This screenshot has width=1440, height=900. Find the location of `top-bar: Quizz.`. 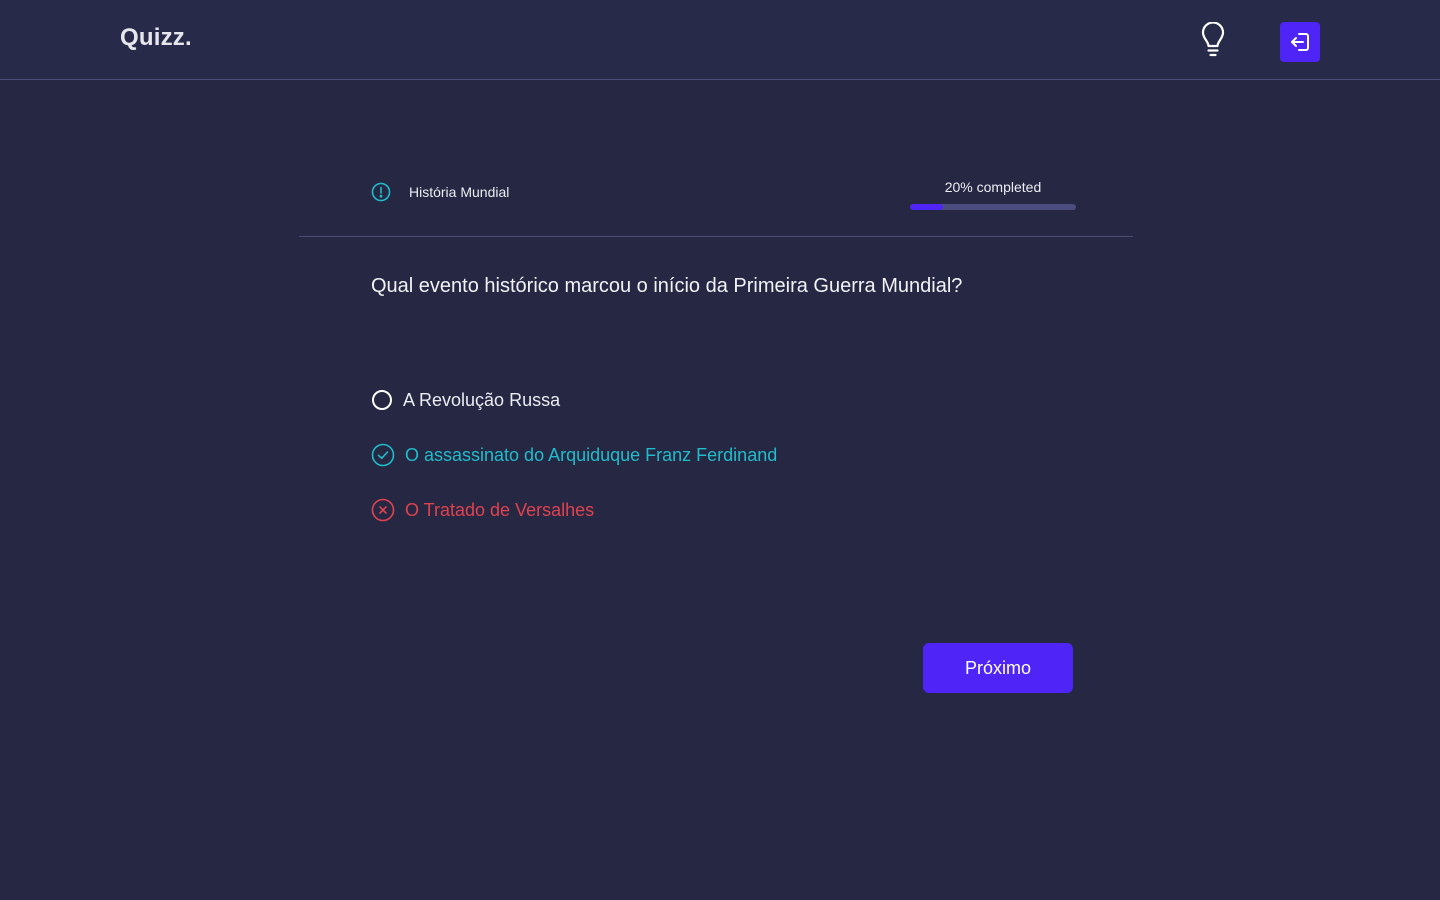

top-bar: Quizz. is located at coordinates (720, 40).